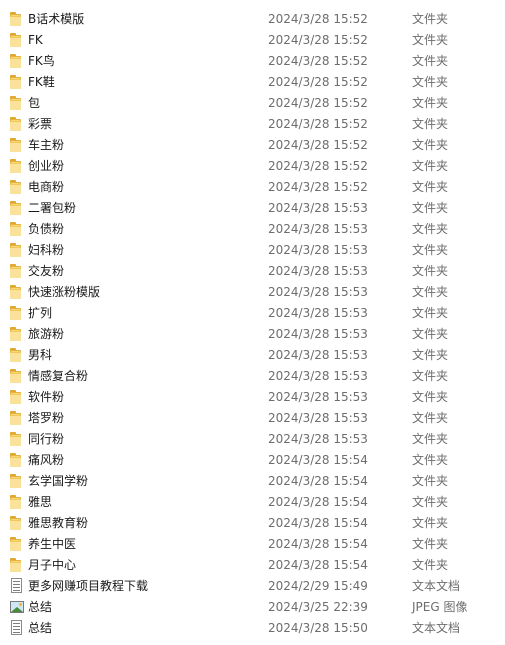 Image resolution: width=505 pixels, height=645 pixels. What do you see at coordinates (252, 480) in the screenshot?
I see `file-row: 玄学国学粉 2024/3/28 15:54 文件夹` at bounding box center [252, 480].